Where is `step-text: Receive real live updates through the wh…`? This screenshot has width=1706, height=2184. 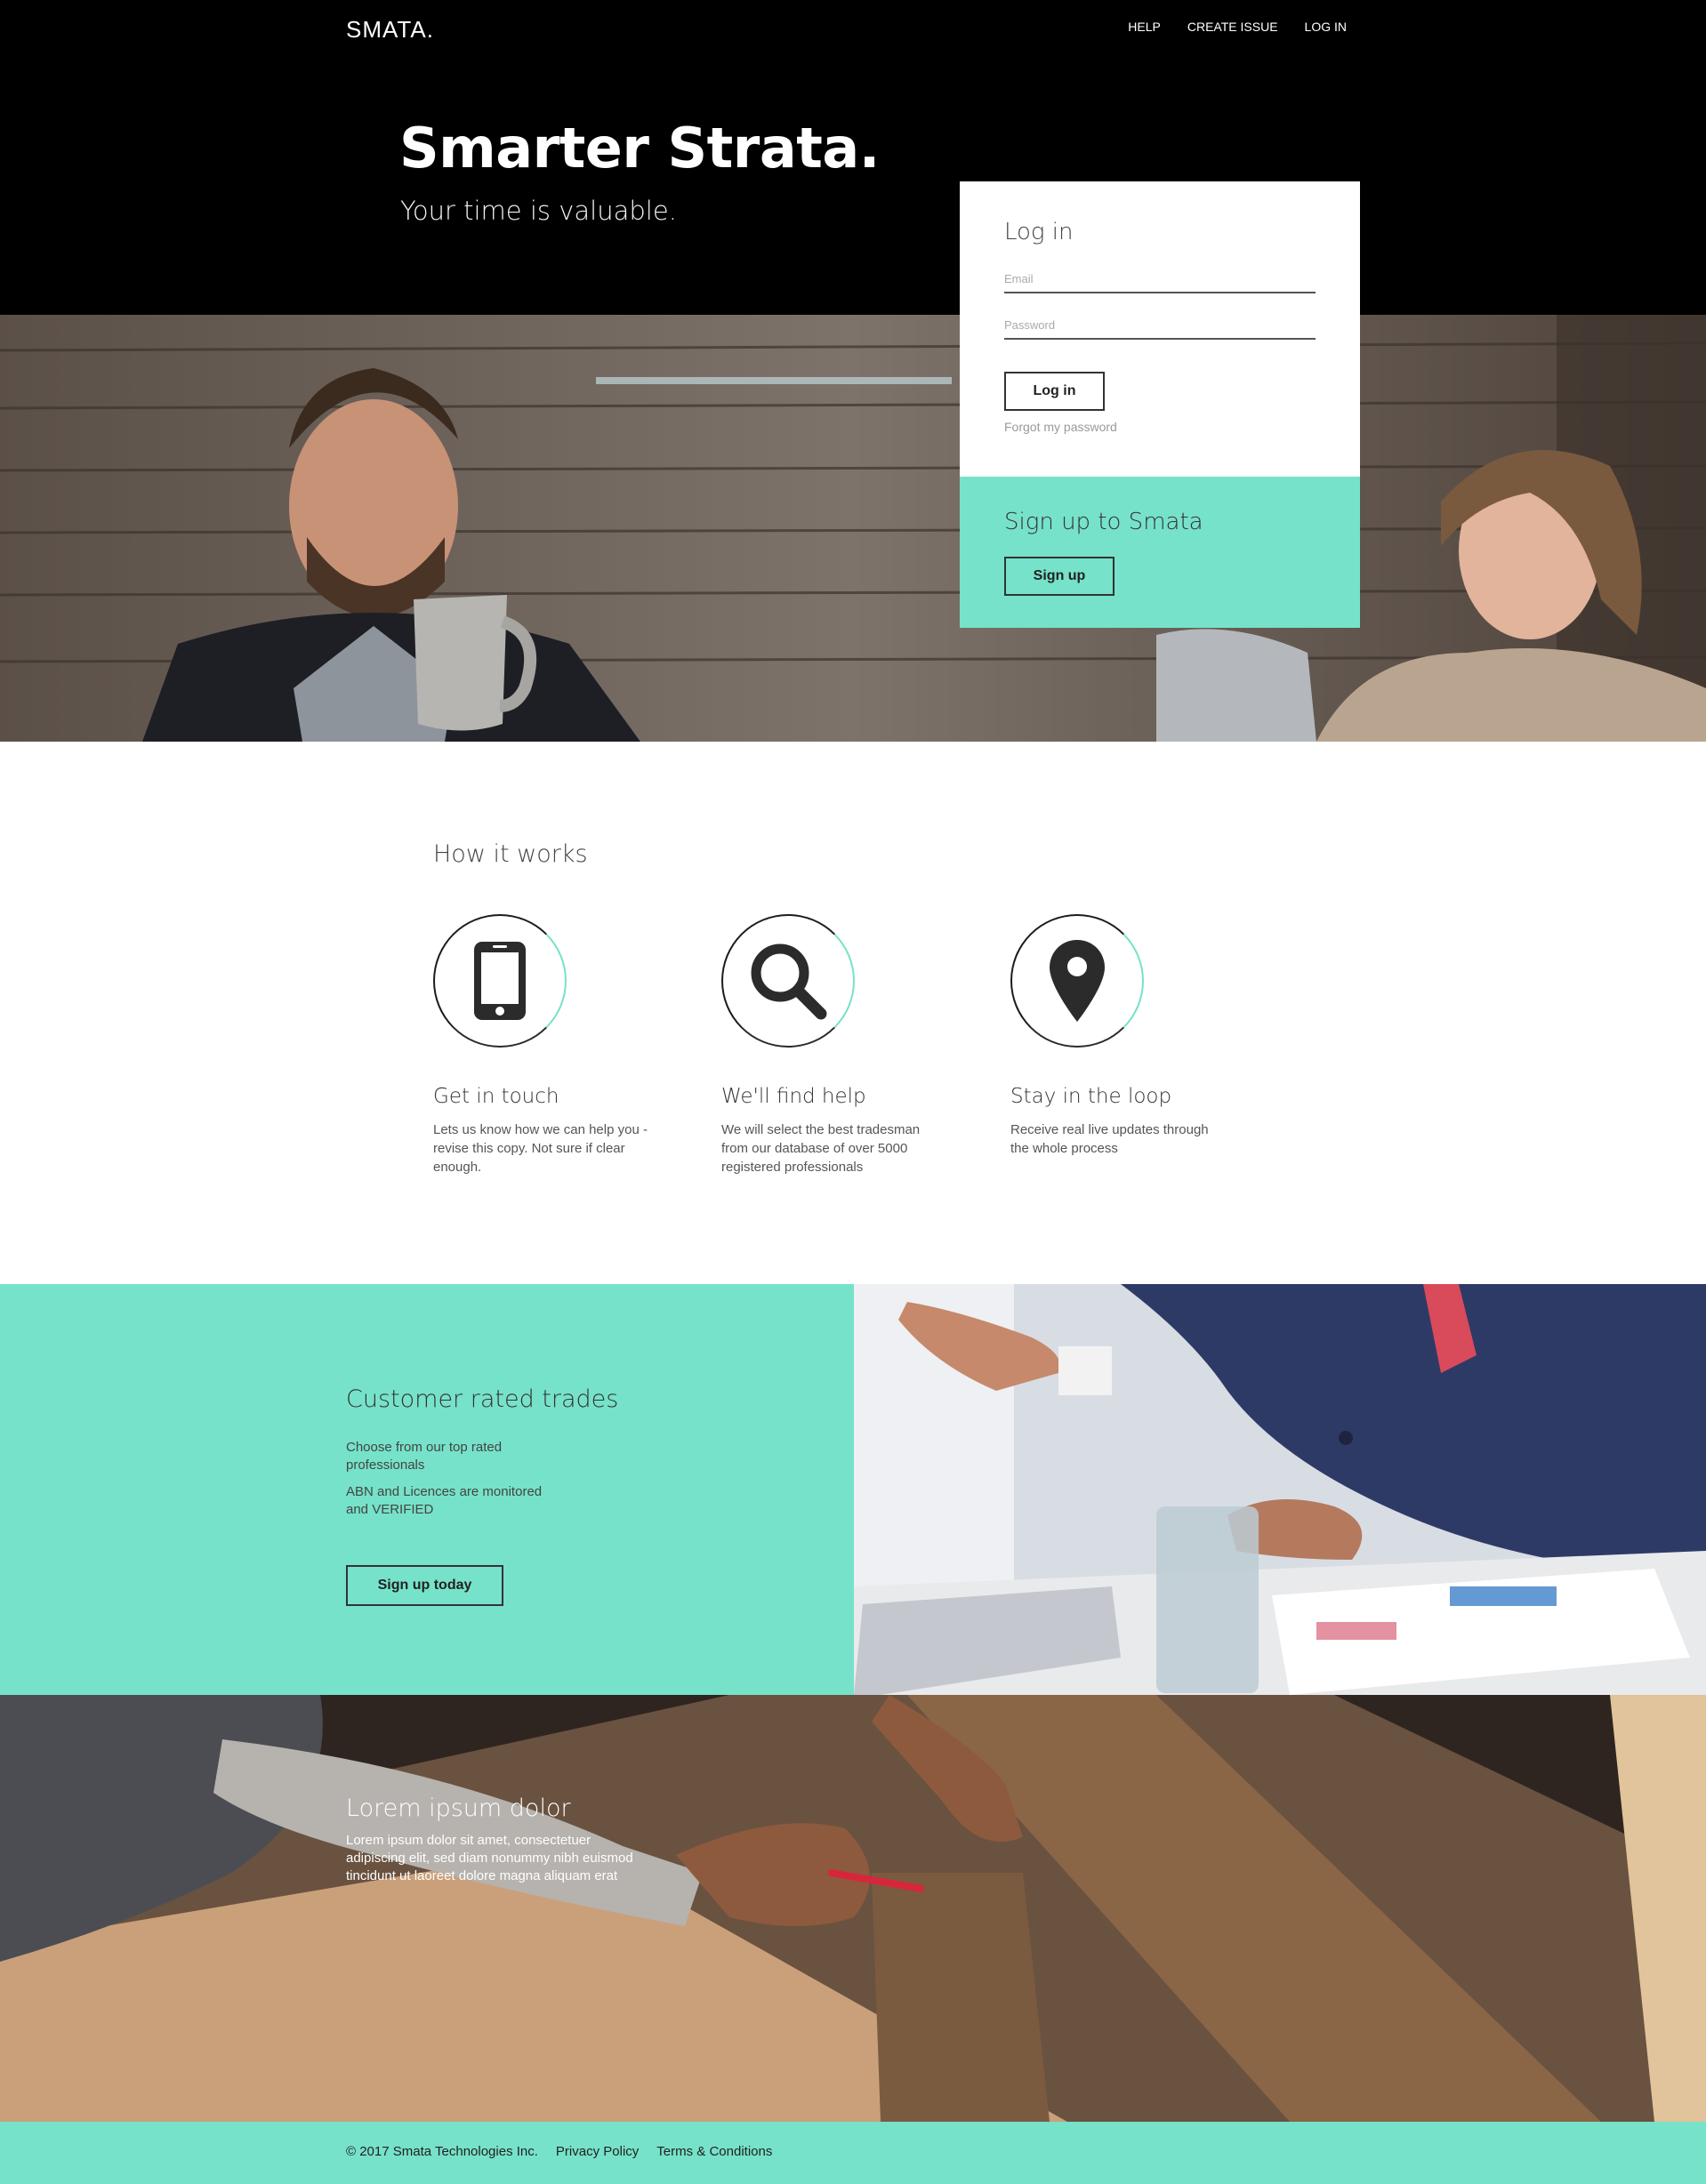 step-text: Receive real live updates through the wh… is located at coordinates (1109, 1139).